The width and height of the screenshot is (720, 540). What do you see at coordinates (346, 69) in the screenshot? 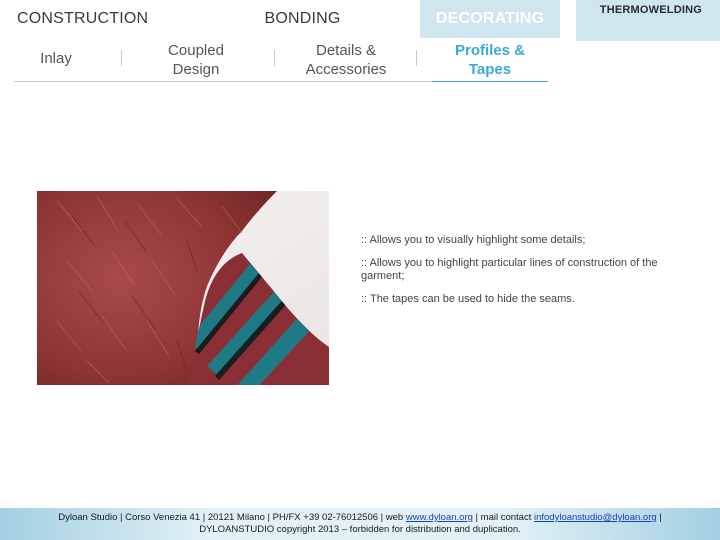
I see `subnav-details-label-line2: Accessories` at bounding box center [346, 69].